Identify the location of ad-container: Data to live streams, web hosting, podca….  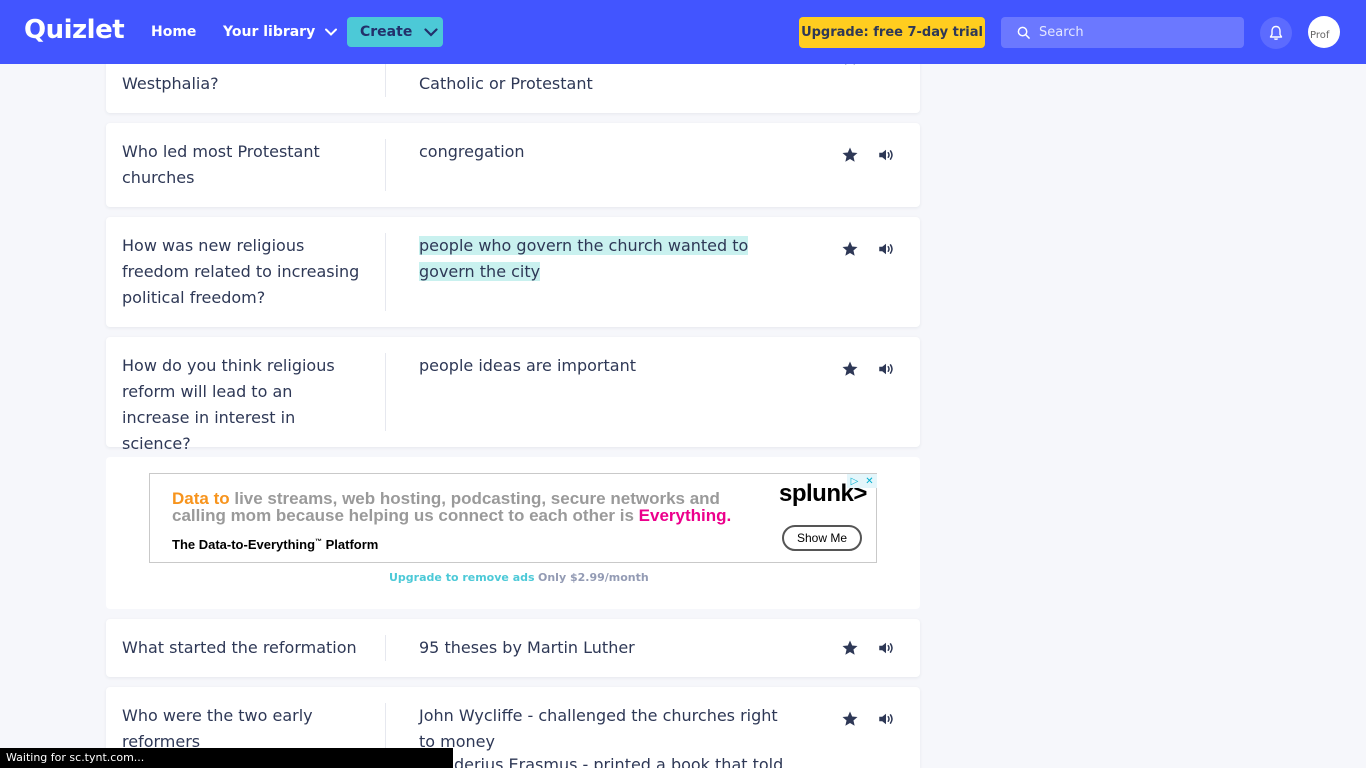
(513, 533).